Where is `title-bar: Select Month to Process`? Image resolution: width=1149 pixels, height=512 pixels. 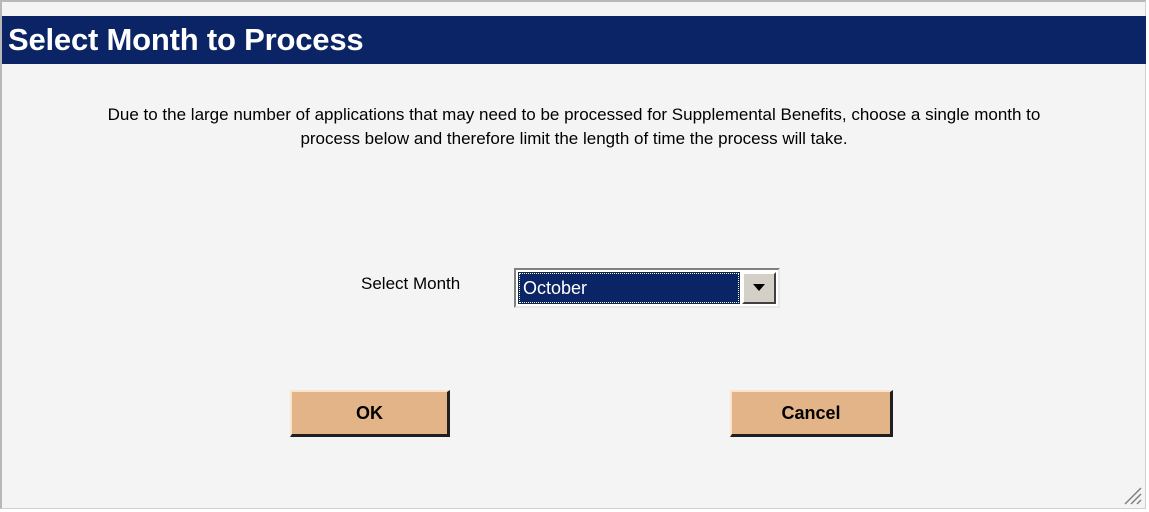 title-bar: Select Month to Process is located at coordinates (574, 40).